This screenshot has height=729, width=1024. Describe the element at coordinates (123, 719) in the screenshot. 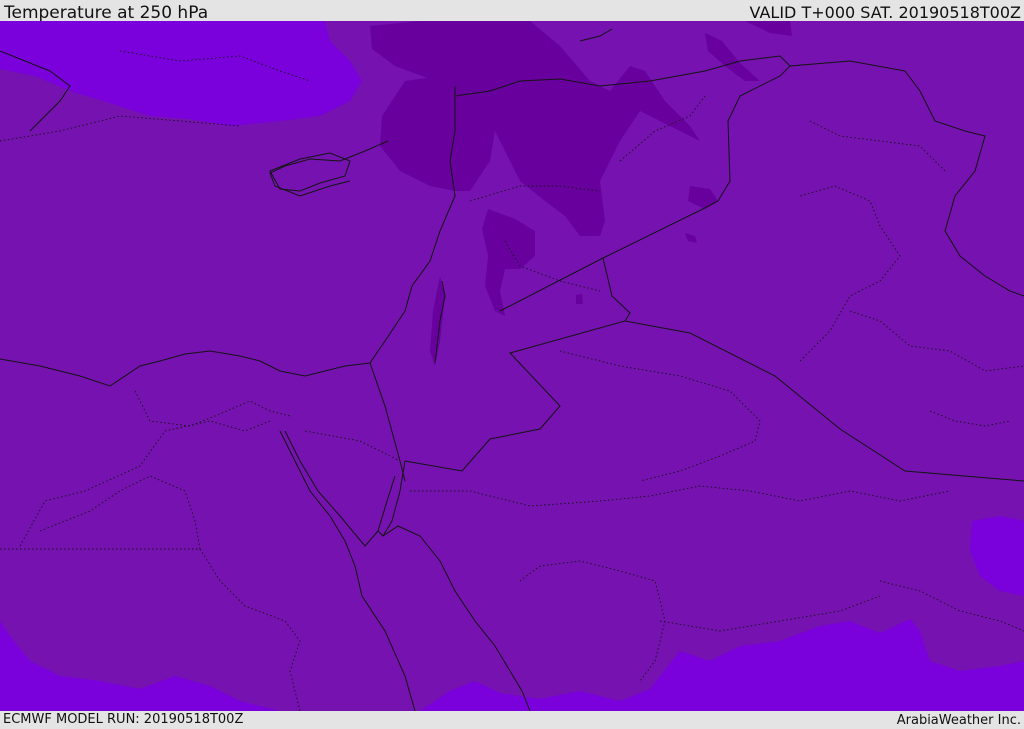

I see `model-run-label: ECMWF MODEL RUN: 20190518T00Z` at that location.